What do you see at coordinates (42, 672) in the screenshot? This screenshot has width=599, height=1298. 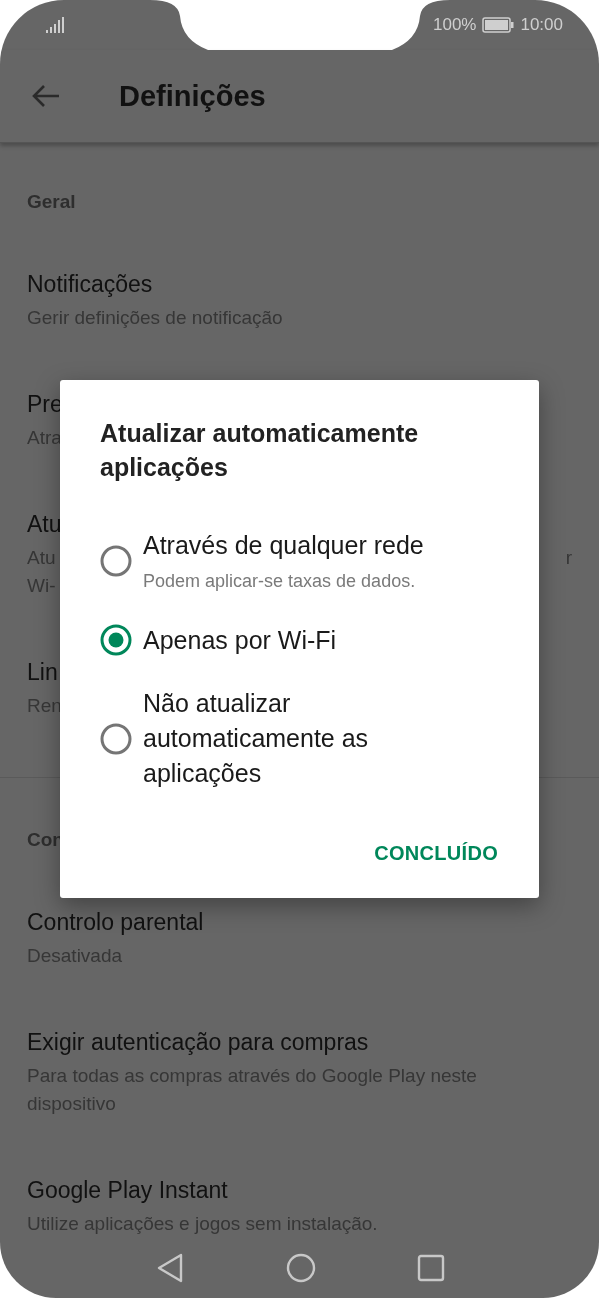 I see `setting-title: Lin` at bounding box center [42, 672].